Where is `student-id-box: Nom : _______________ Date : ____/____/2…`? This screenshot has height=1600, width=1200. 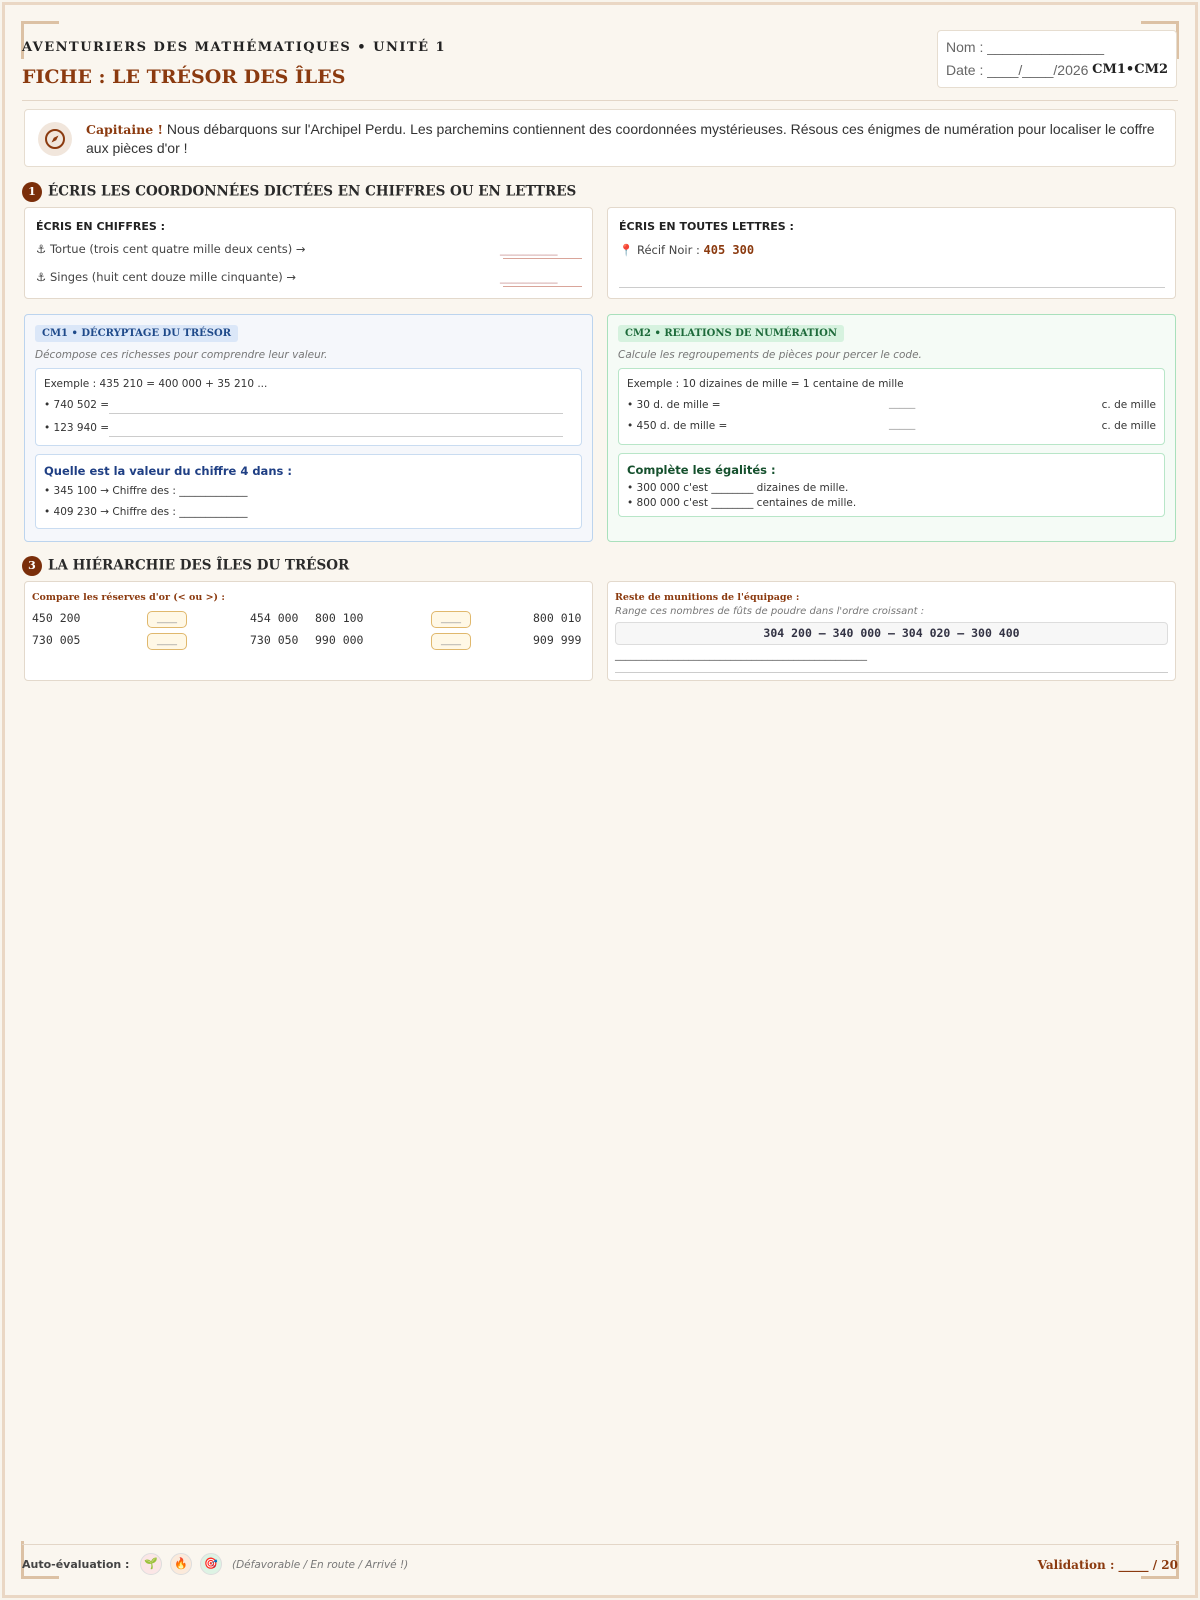 student-id-box: Nom : _______________ Date : ____/____/2… is located at coordinates (1057, 59).